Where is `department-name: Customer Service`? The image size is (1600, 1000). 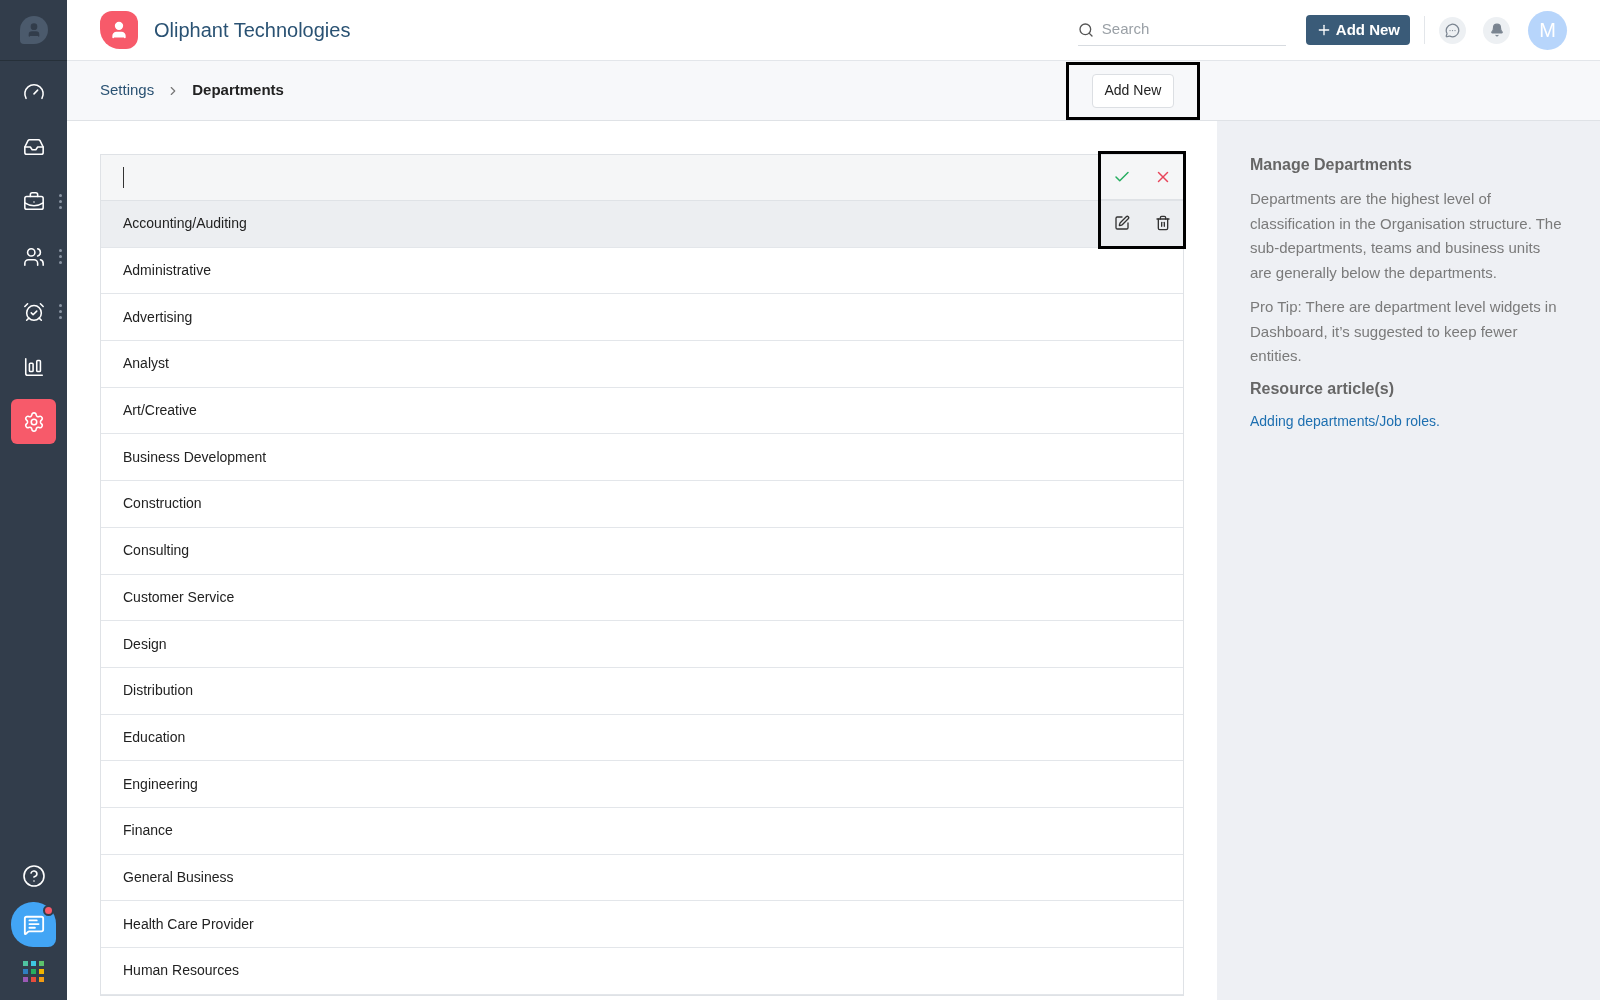 department-name: Customer Service is located at coordinates (179, 597).